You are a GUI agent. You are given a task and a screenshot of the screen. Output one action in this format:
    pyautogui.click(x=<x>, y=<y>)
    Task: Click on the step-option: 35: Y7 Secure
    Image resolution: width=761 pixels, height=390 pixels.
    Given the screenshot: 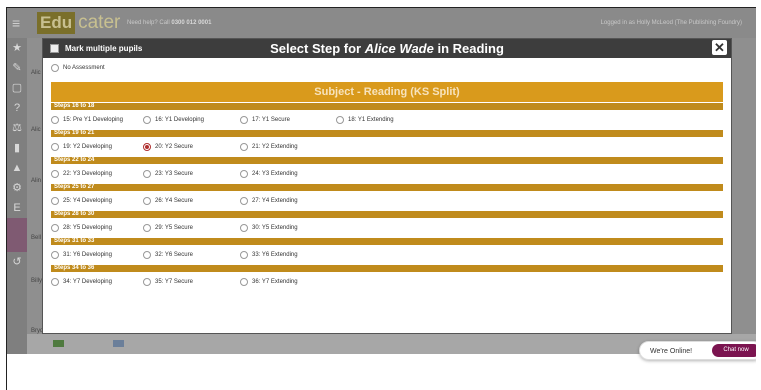 What is the action you would take?
    pyautogui.click(x=168, y=282)
    